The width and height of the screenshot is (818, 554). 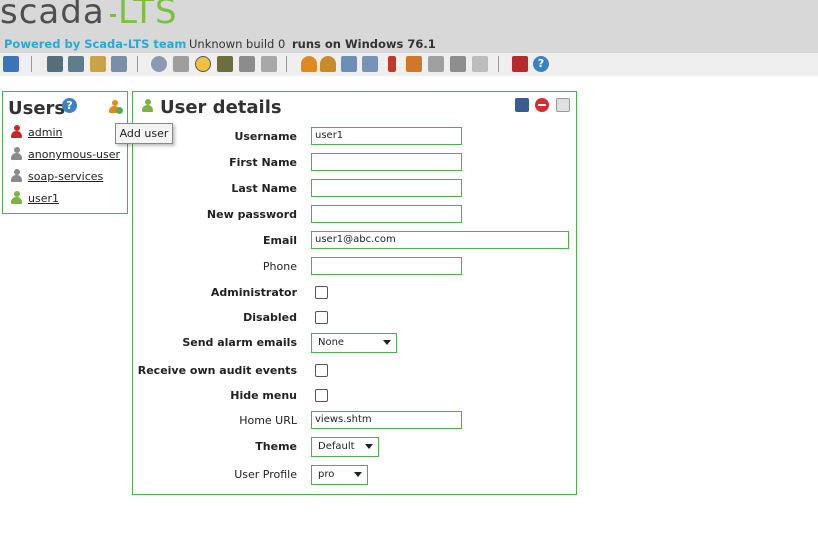 What do you see at coordinates (326, 474) in the screenshot?
I see `user-profile-value: pro` at bounding box center [326, 474].